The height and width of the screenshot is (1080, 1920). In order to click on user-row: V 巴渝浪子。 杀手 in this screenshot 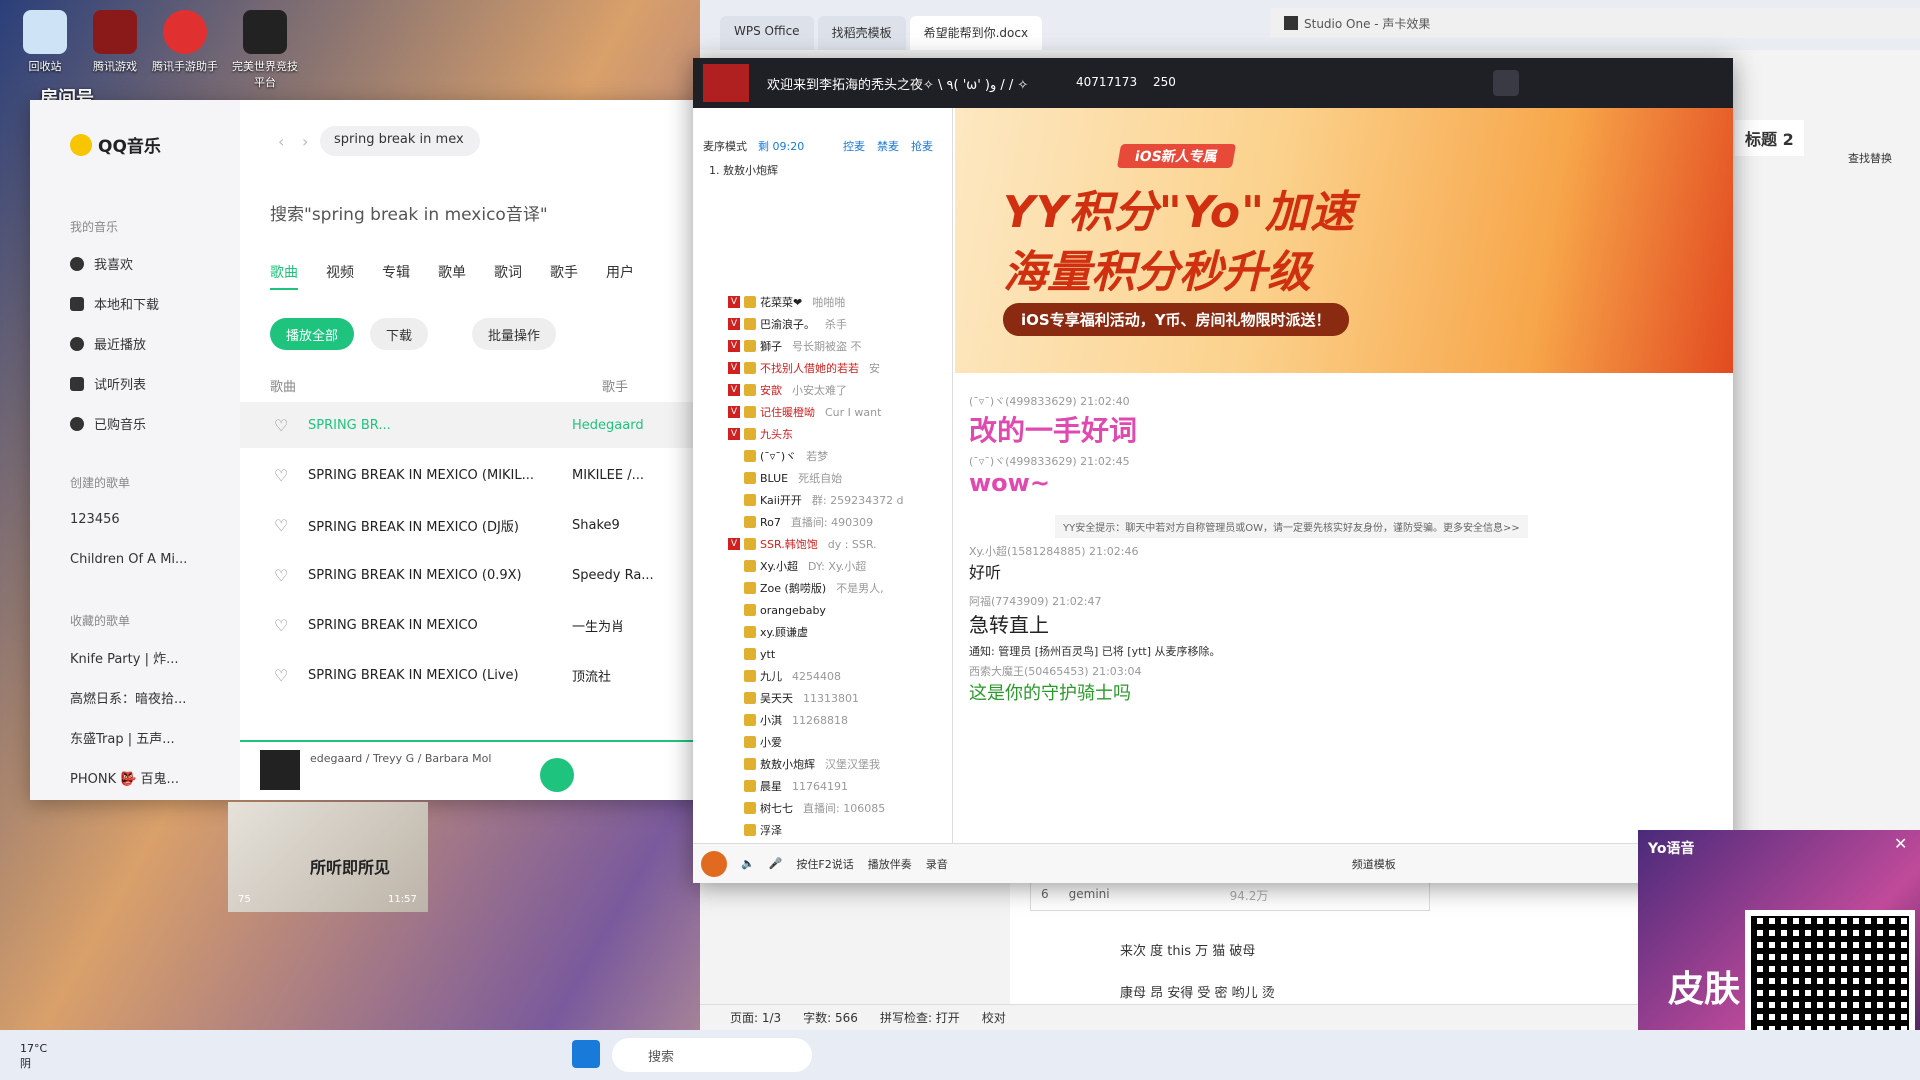, I will do `click(818, 324)`.